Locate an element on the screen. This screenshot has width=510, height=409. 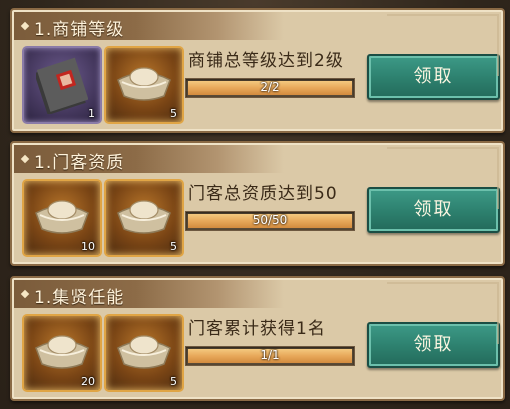
task-description: 门客累计获得1名 is located at coordinates (257, 329).